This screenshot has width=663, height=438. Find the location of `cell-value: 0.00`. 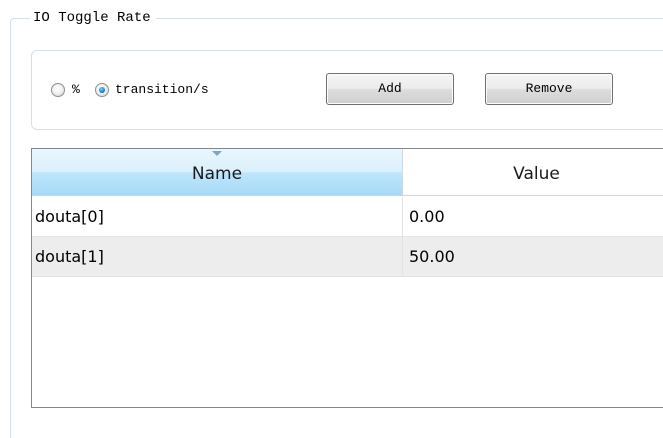

cell-value: 0.00 is located at coordinates (533, 216).